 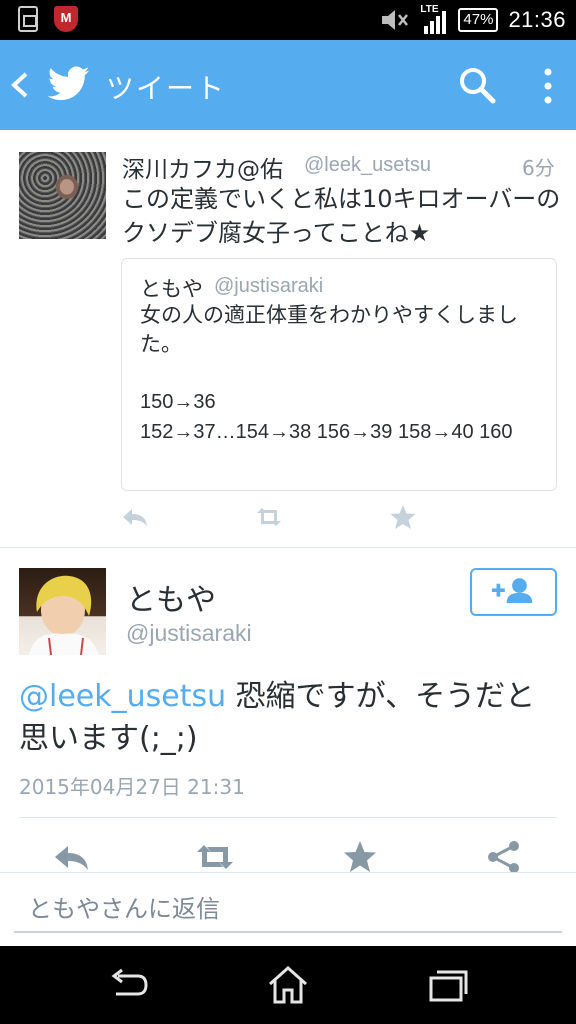 I want to click on overflow-menu-icon, so click(x=548, y=86).